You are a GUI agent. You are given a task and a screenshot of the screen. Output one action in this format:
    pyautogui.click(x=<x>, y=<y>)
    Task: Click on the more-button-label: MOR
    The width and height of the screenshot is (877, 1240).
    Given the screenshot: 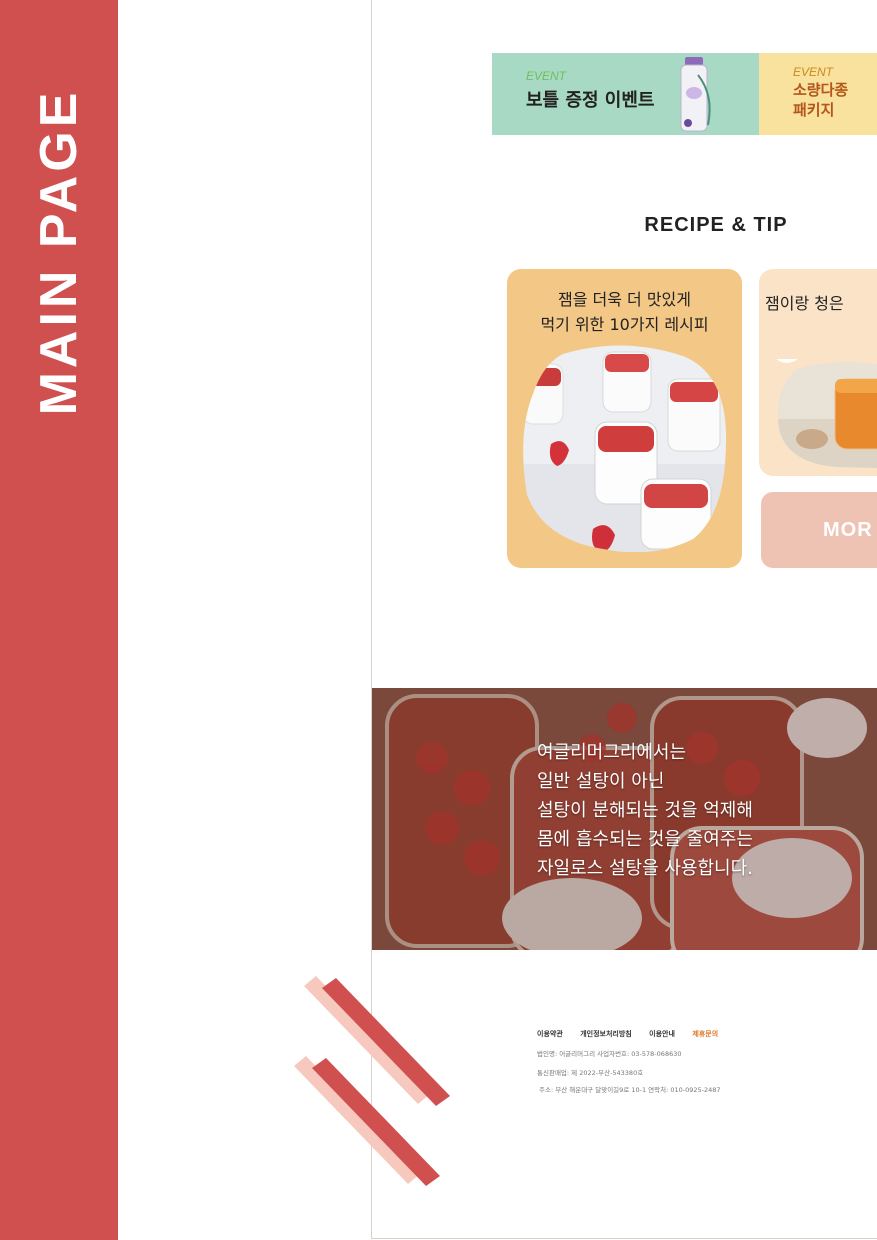 What is the action you would take?
    pyautogui.click(x=848, y=530)
    